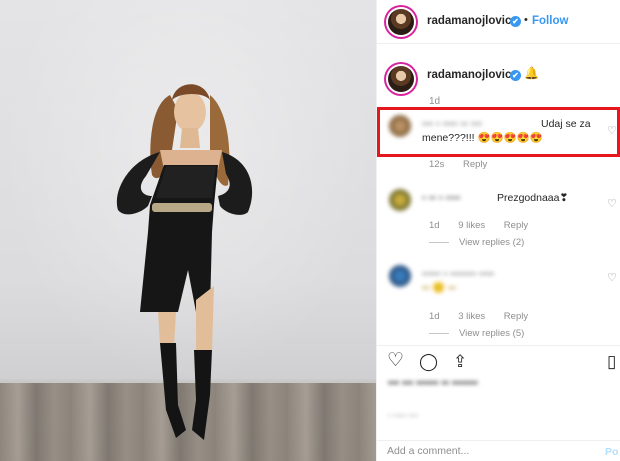  I want to click on comment-input, so click(487, 451).